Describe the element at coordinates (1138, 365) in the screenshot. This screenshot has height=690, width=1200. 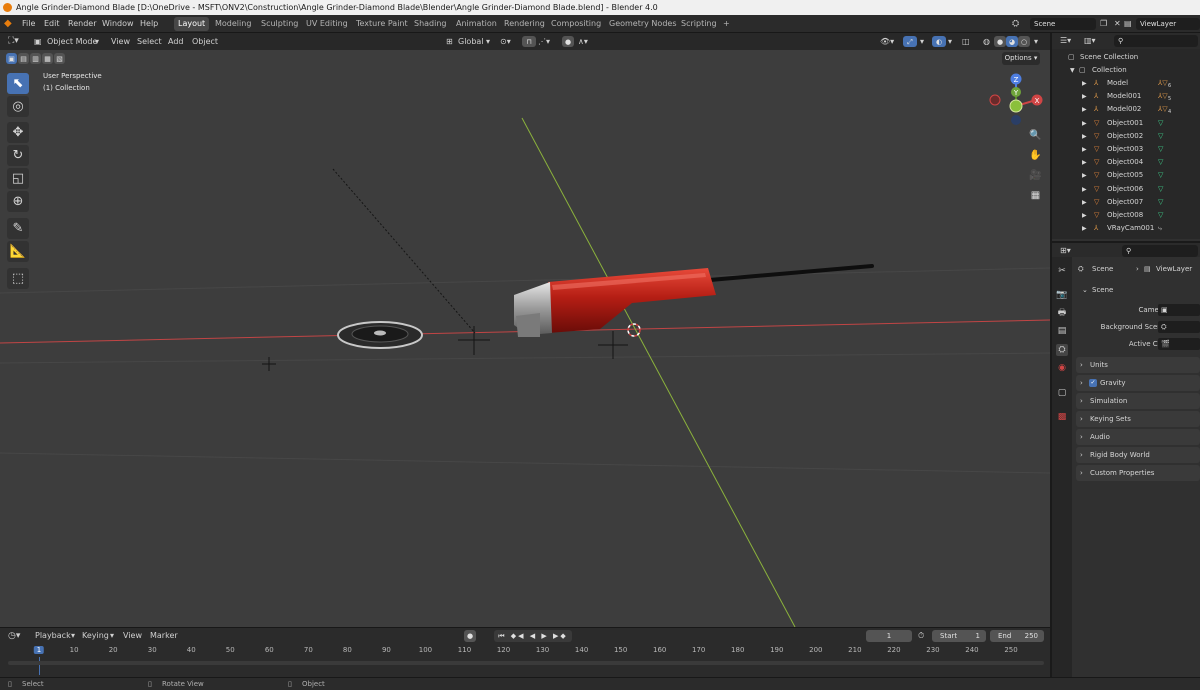
I see `panel-units: › Units` at that location.